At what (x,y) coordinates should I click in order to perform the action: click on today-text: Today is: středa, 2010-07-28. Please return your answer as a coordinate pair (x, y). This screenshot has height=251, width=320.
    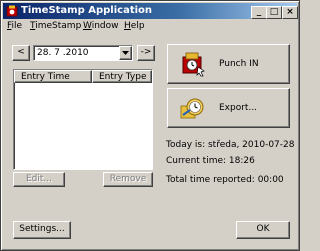
    Looking at the image, I should click on (230, 145).